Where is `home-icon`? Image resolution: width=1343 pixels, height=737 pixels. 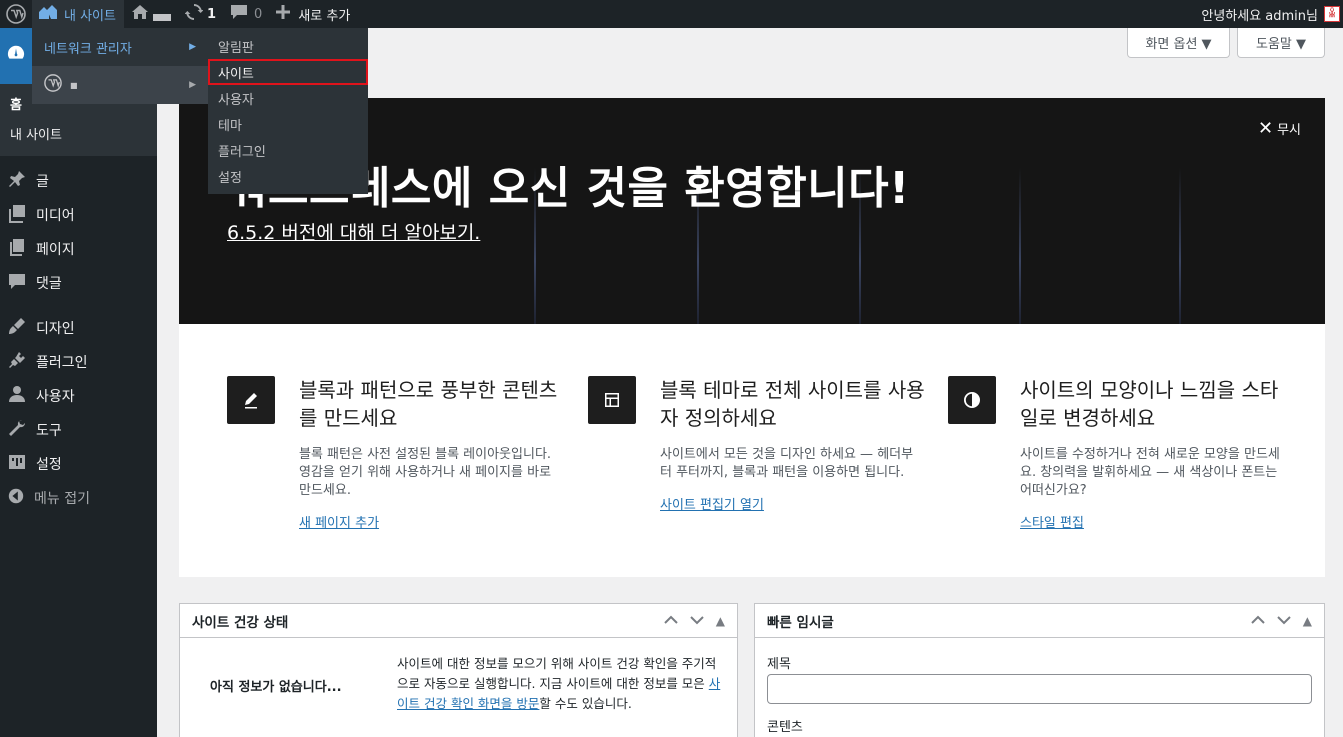 home-icon is located at coordinates (140, 14).